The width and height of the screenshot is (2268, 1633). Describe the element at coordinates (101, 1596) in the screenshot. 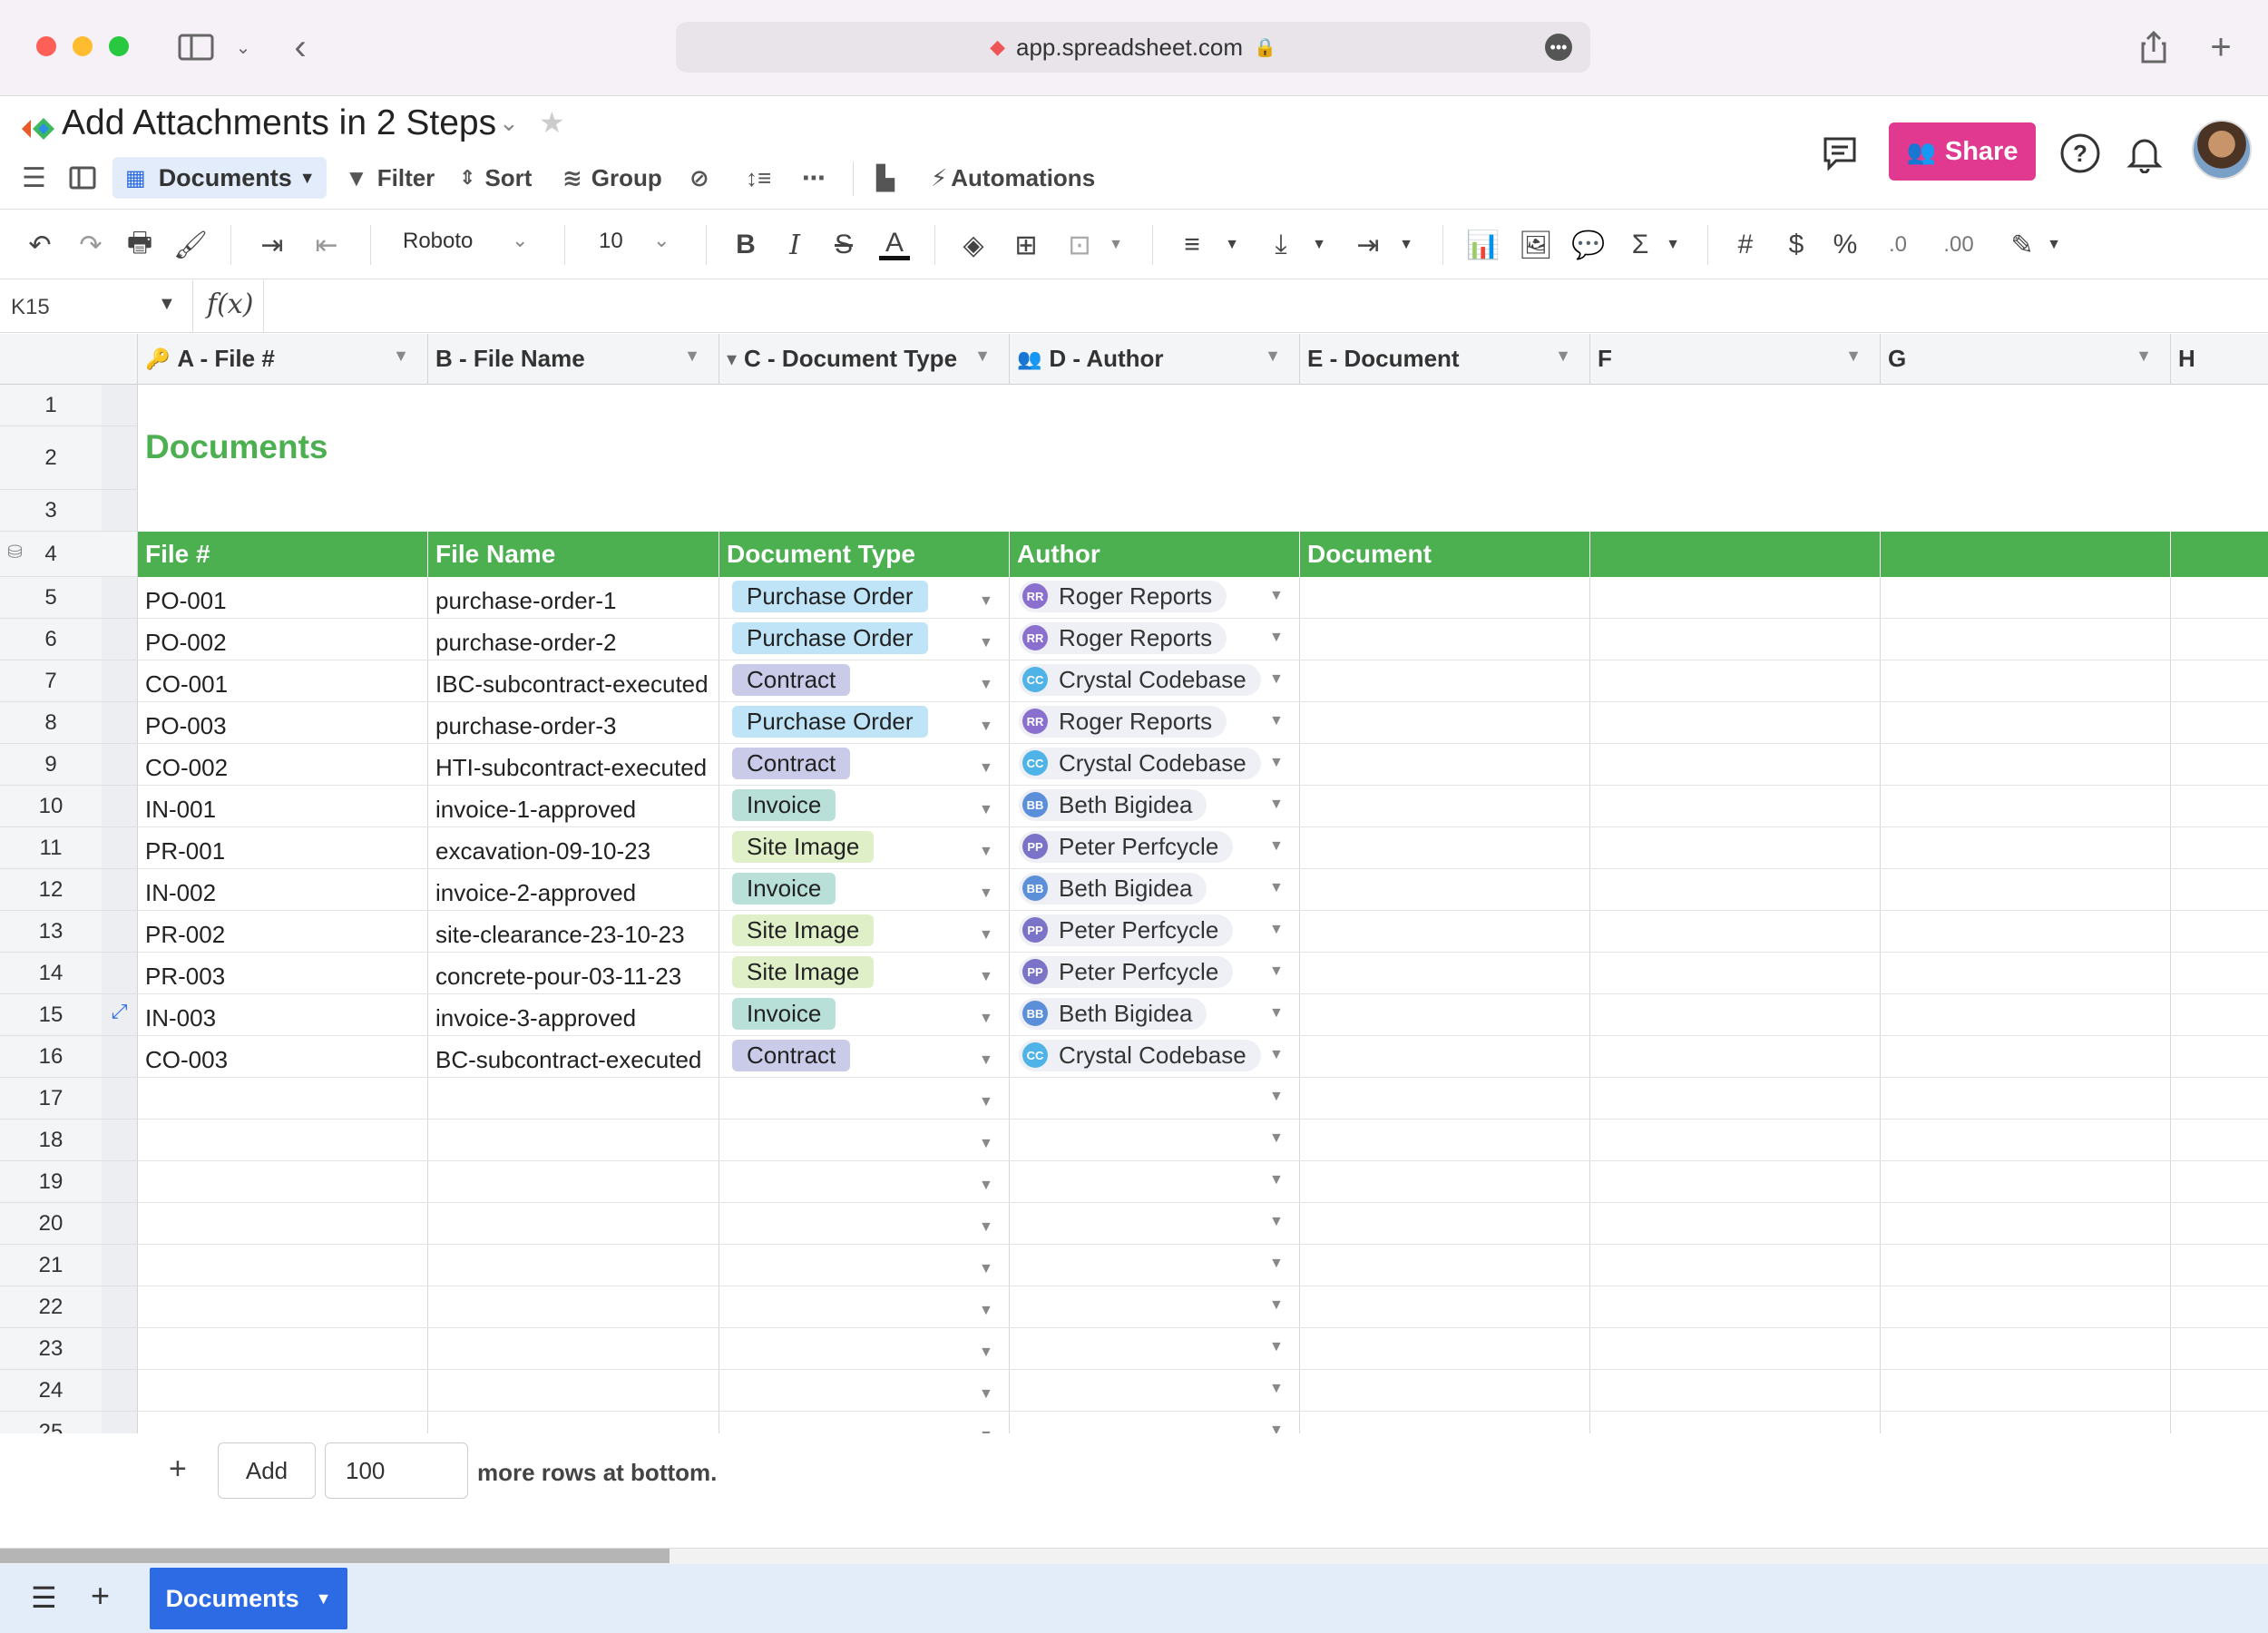

I see `add-sheet-icon: +` at that location.